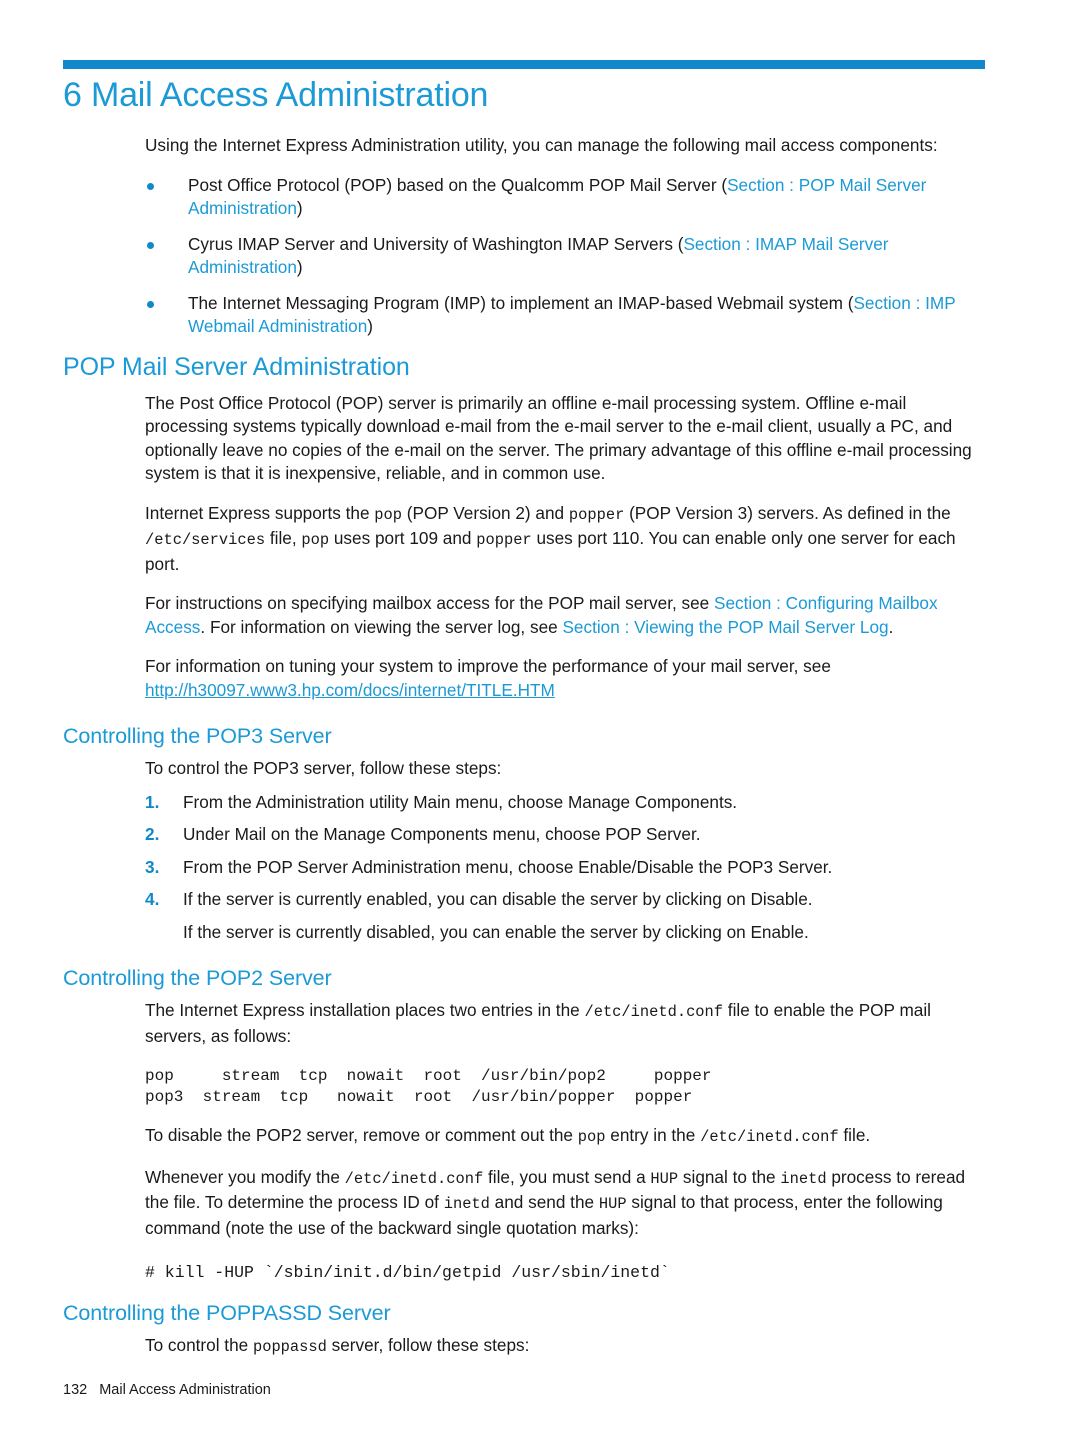  Describe the element at coordinates (653, 1135) in the screenshot. I see `text-run: entry in the` at that location.